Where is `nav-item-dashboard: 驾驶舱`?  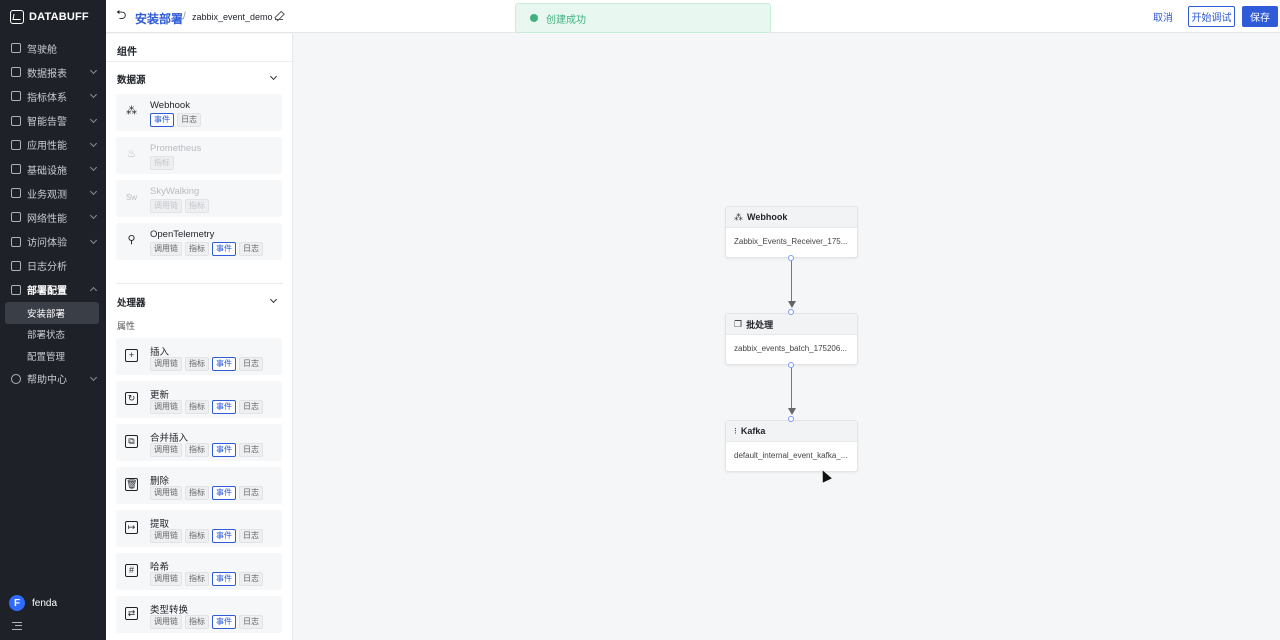 nav-item-dashboard: 驾驶舱 is located at coordinates (53, 48).